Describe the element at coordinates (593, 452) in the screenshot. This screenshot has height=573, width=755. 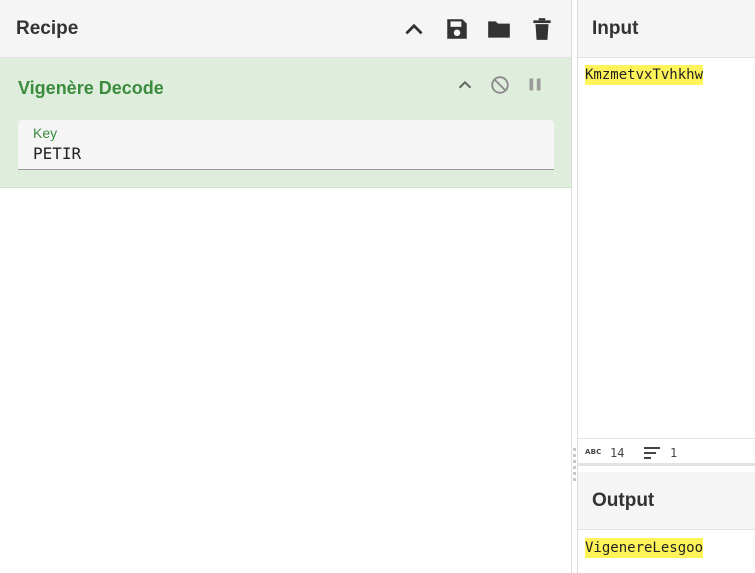
I see `length-icon: ABC` at that location.